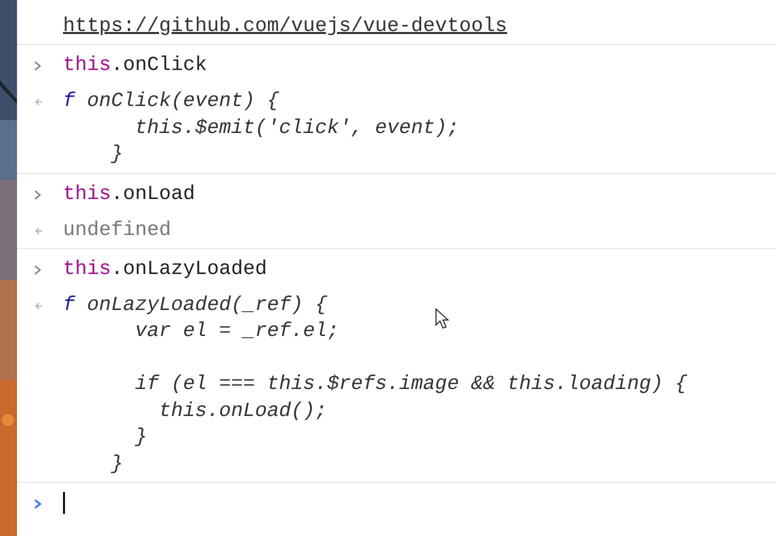 The width and height of the screenshot is (776, 536). I want to click on code-line: onClick(event) {, so click(183, 101).